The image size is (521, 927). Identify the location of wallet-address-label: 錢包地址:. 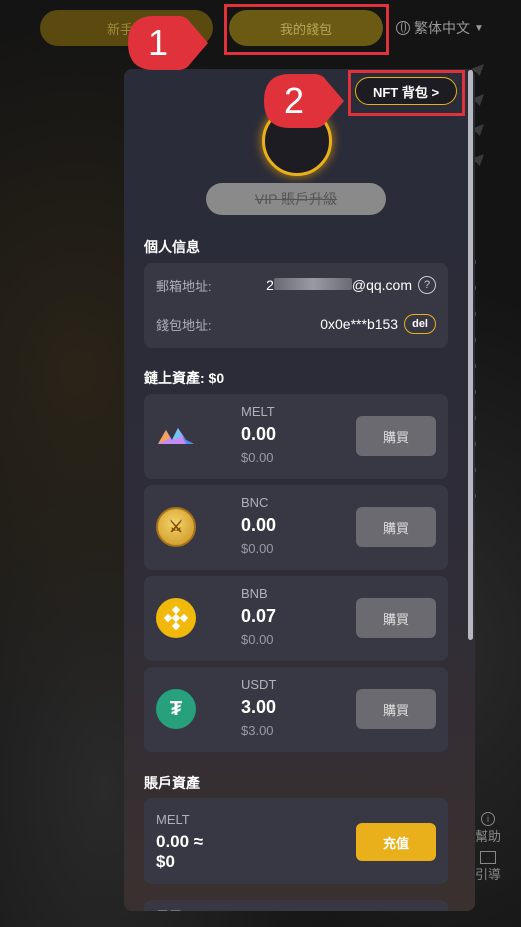
(184, 325).